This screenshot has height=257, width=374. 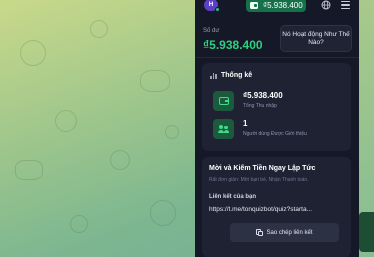 I want to click on copy-icon, so click(x=259, y=233).